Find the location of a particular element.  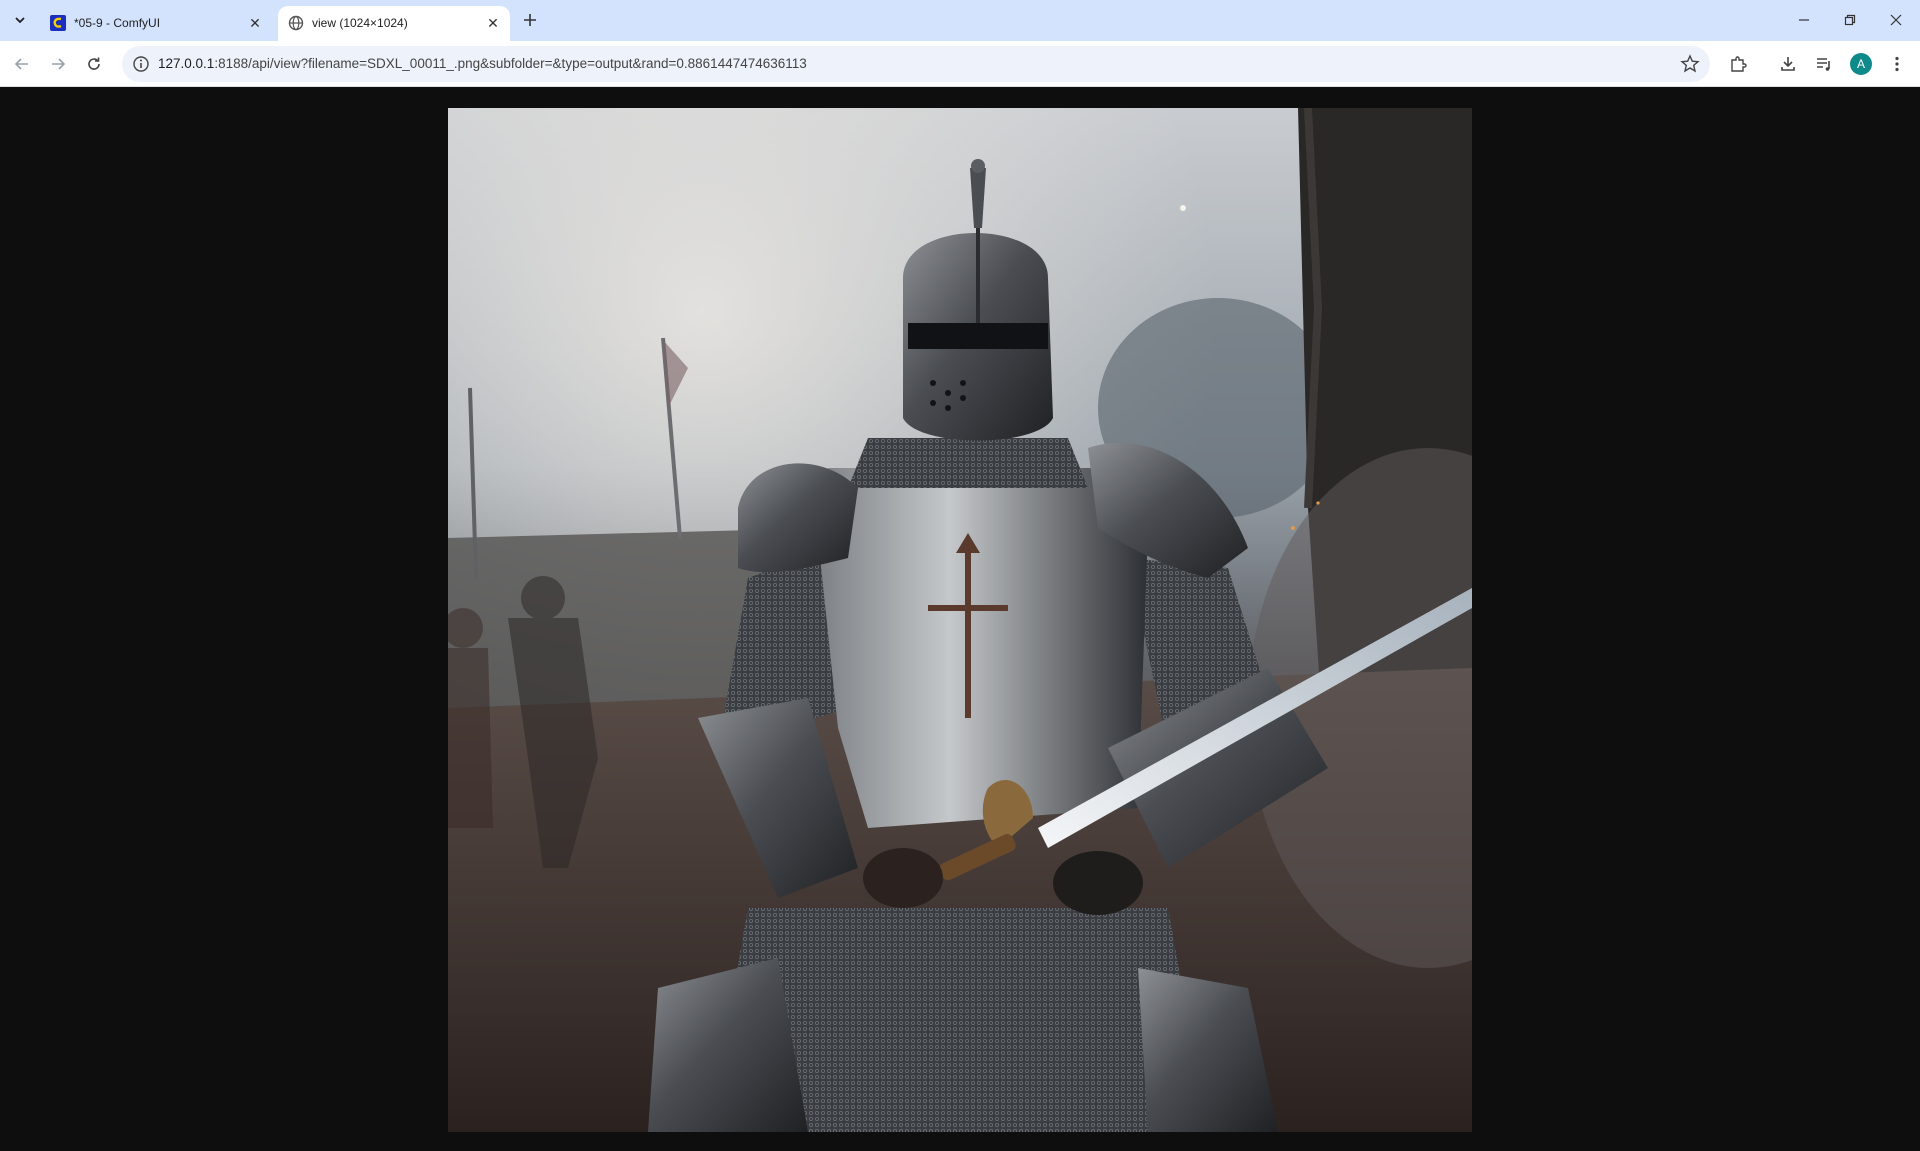

menu-button is located at coordinates (1897, 64).